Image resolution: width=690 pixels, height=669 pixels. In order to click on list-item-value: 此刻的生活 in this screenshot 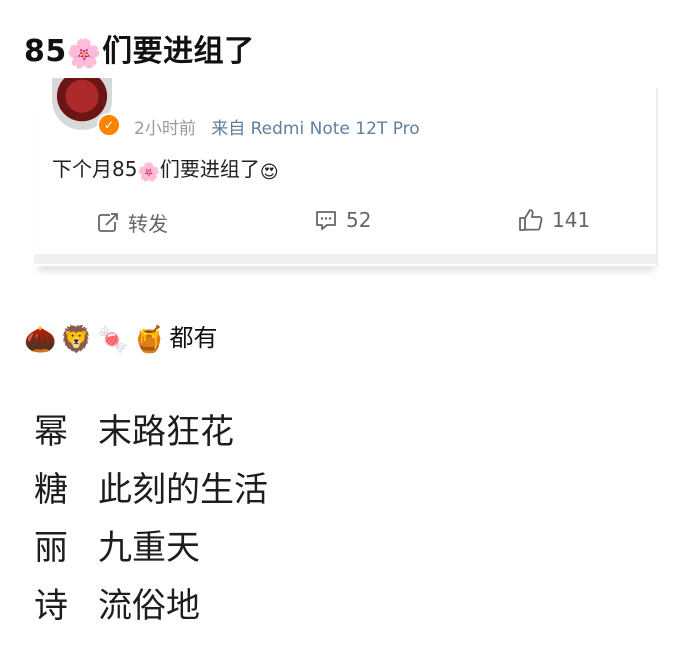, I will do `click(183, 490)`.